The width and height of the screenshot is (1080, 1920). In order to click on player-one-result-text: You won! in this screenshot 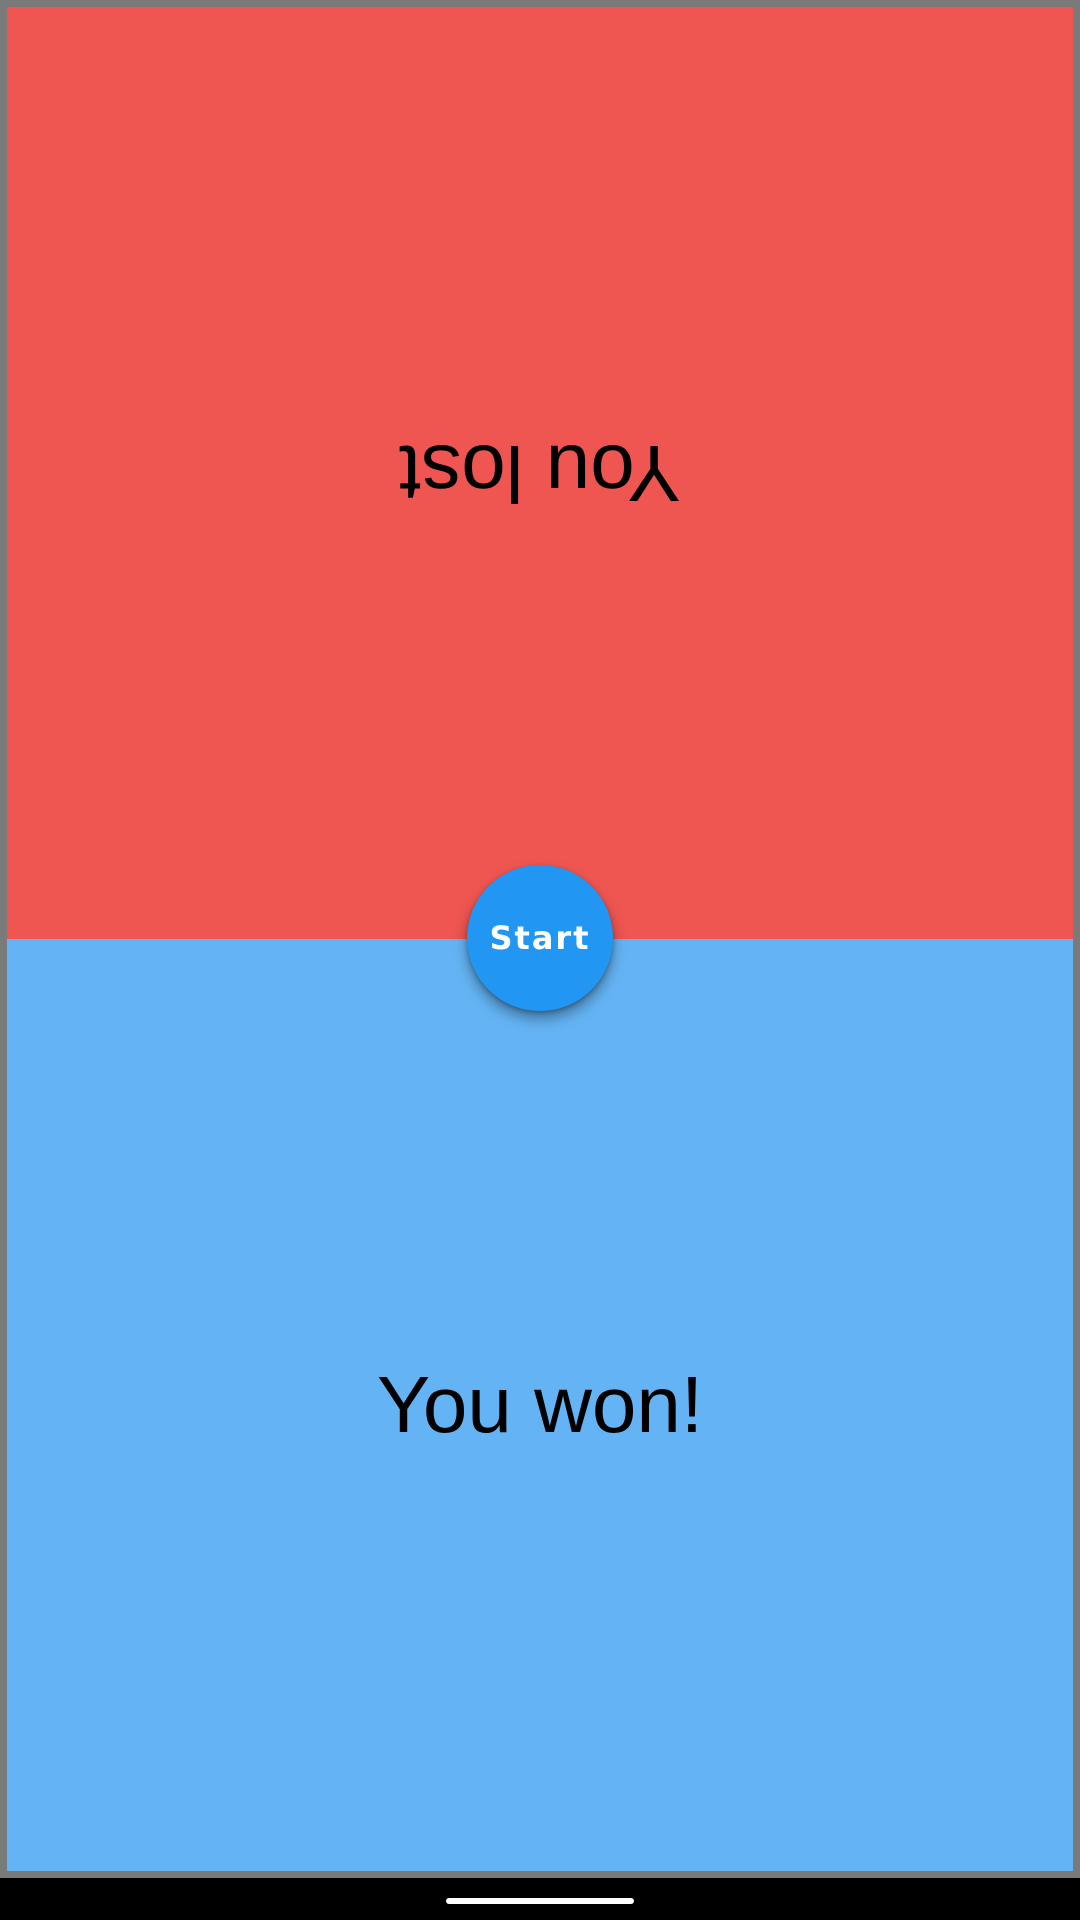, I will do `click(540, 1404)`.